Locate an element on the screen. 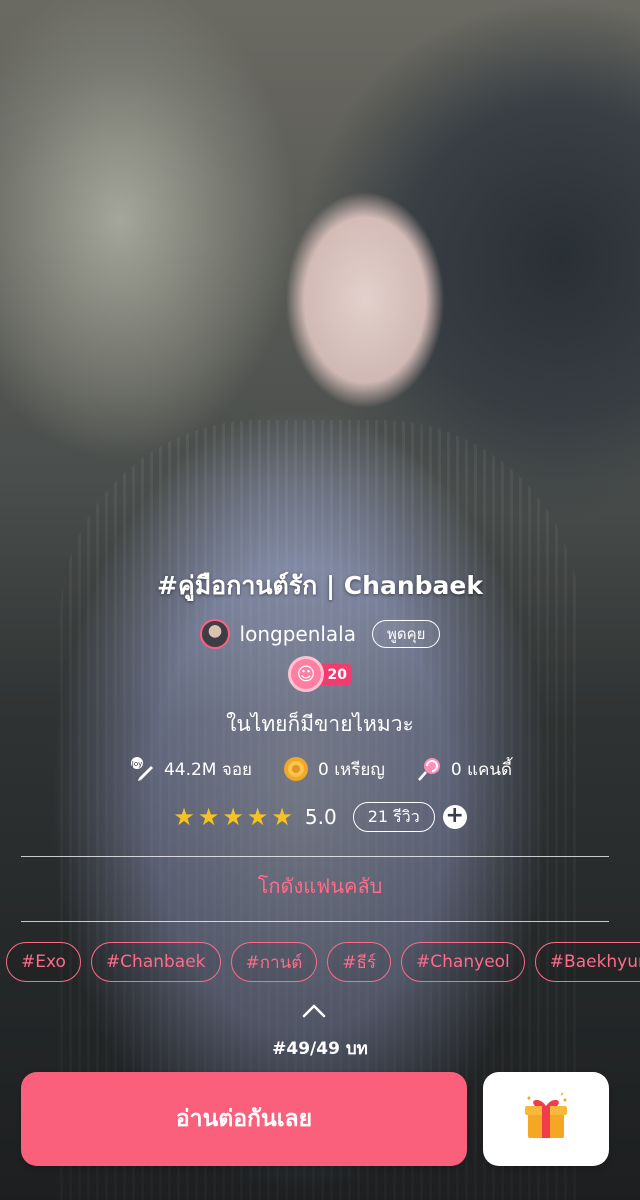 The width and height of the screenshot is (640, 1200). tag-chip: #Baekhyun is located at coordinates (587, 962).